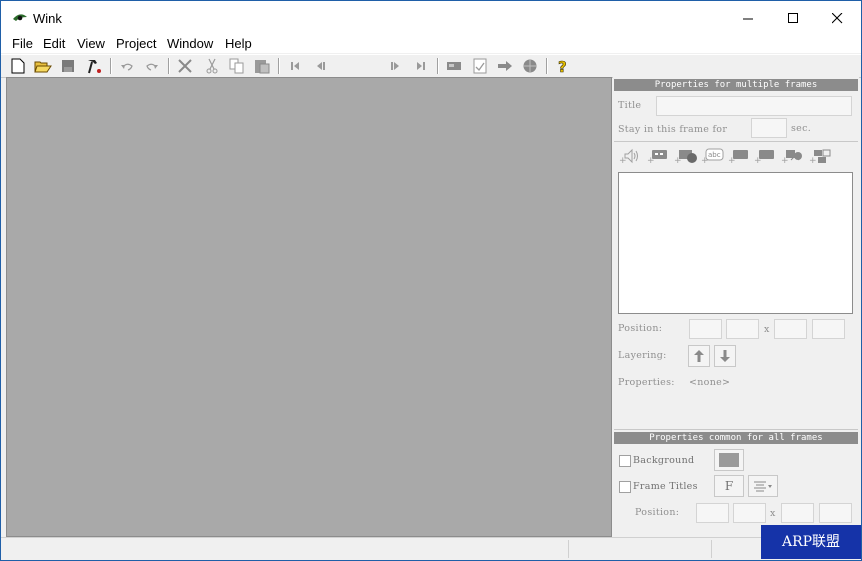  Describe the element at coordinates (769, 128) in the screenshot. I see `stay-seconds-input` at that location.